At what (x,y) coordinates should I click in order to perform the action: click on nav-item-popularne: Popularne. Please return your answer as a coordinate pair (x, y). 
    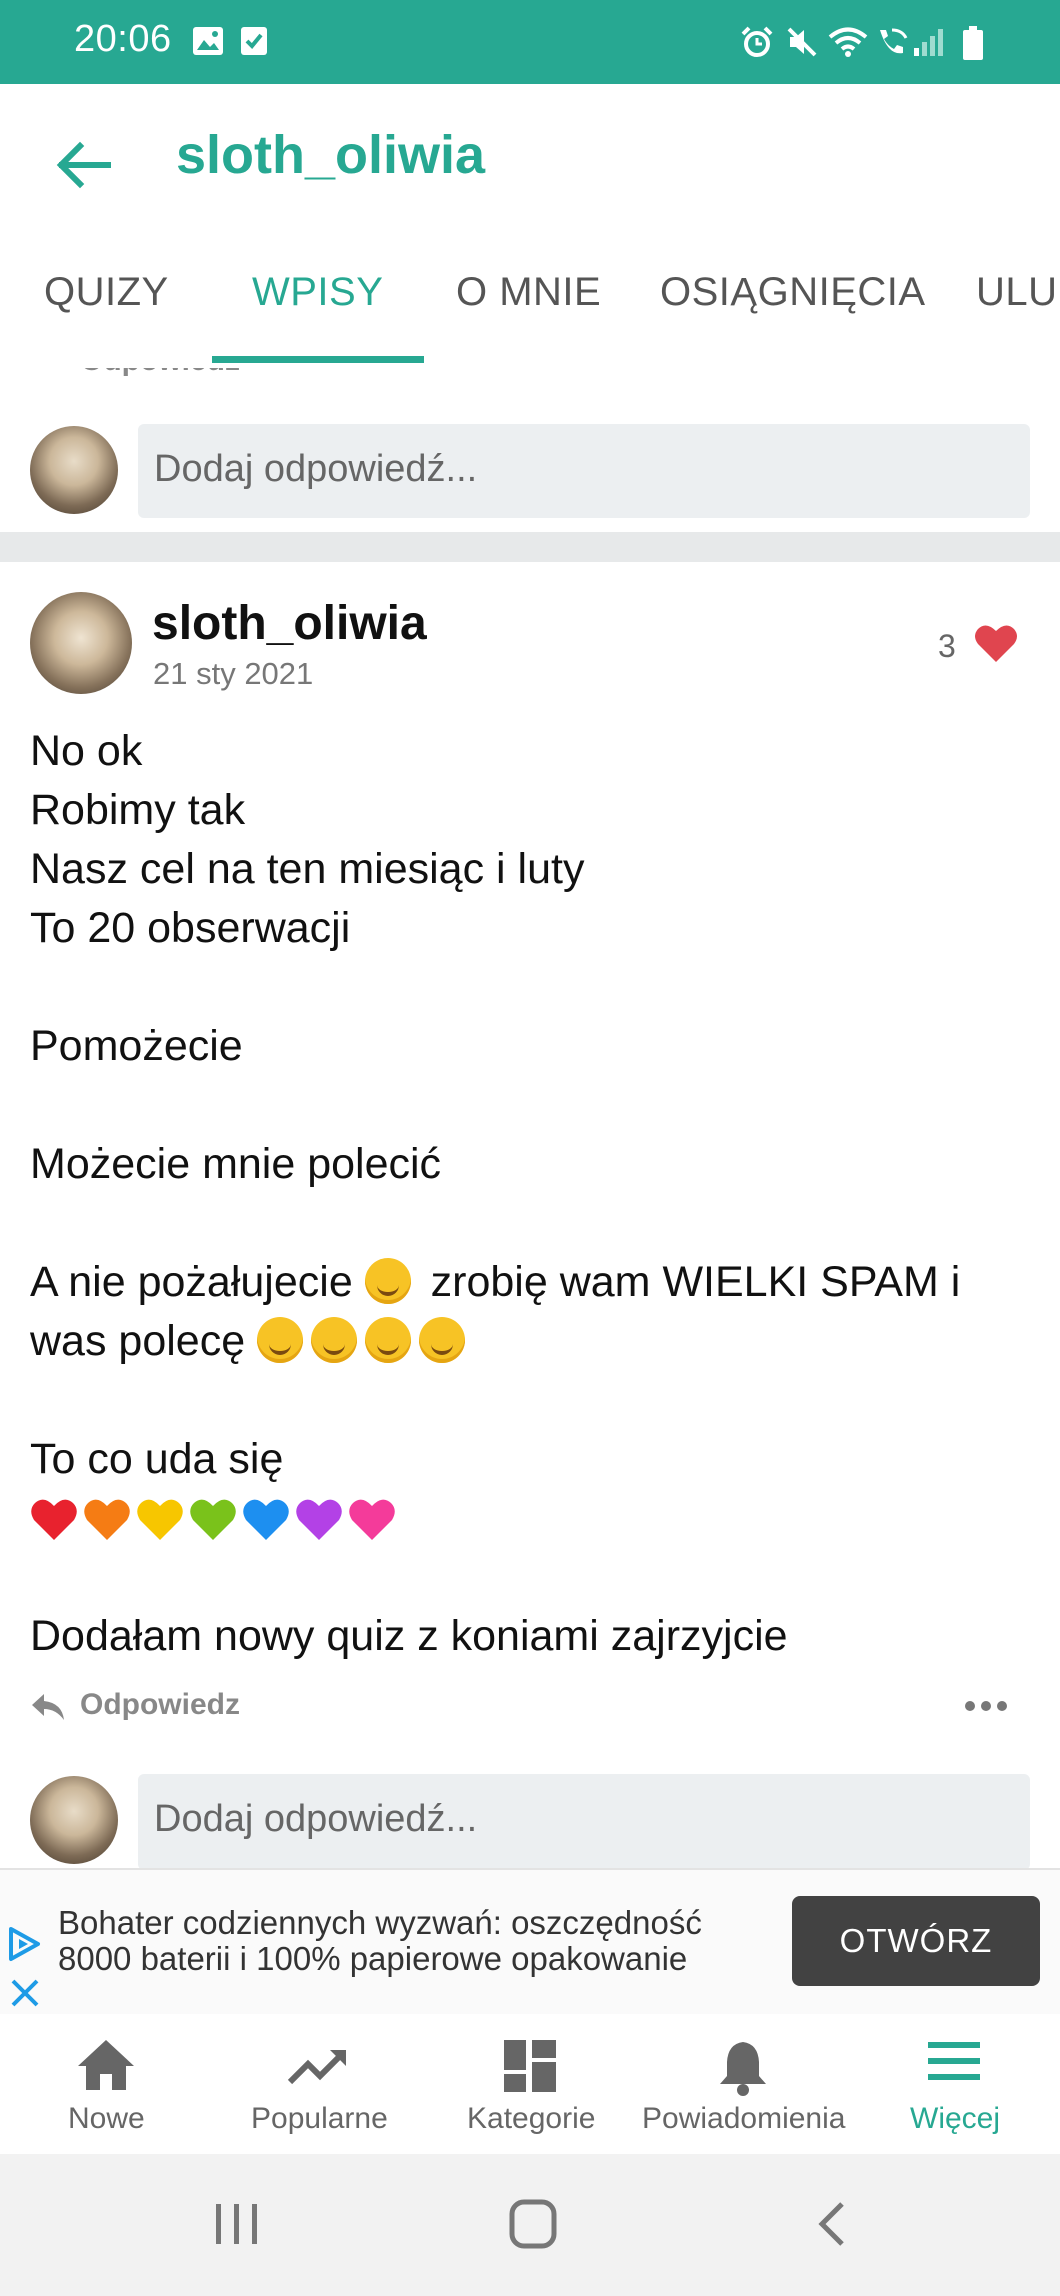
    Looking at the image, I should click on (318, 2084).